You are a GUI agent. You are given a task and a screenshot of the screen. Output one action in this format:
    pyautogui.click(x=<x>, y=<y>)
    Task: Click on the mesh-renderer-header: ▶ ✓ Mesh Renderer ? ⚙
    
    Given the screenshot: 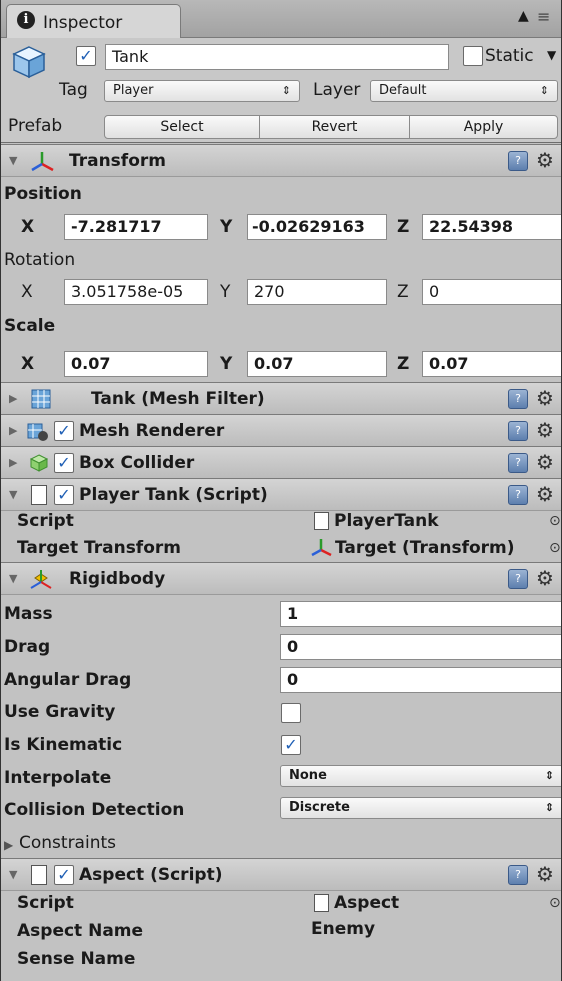 What is the action you would take?
    pyautogui.click(x=281, y=430)
    